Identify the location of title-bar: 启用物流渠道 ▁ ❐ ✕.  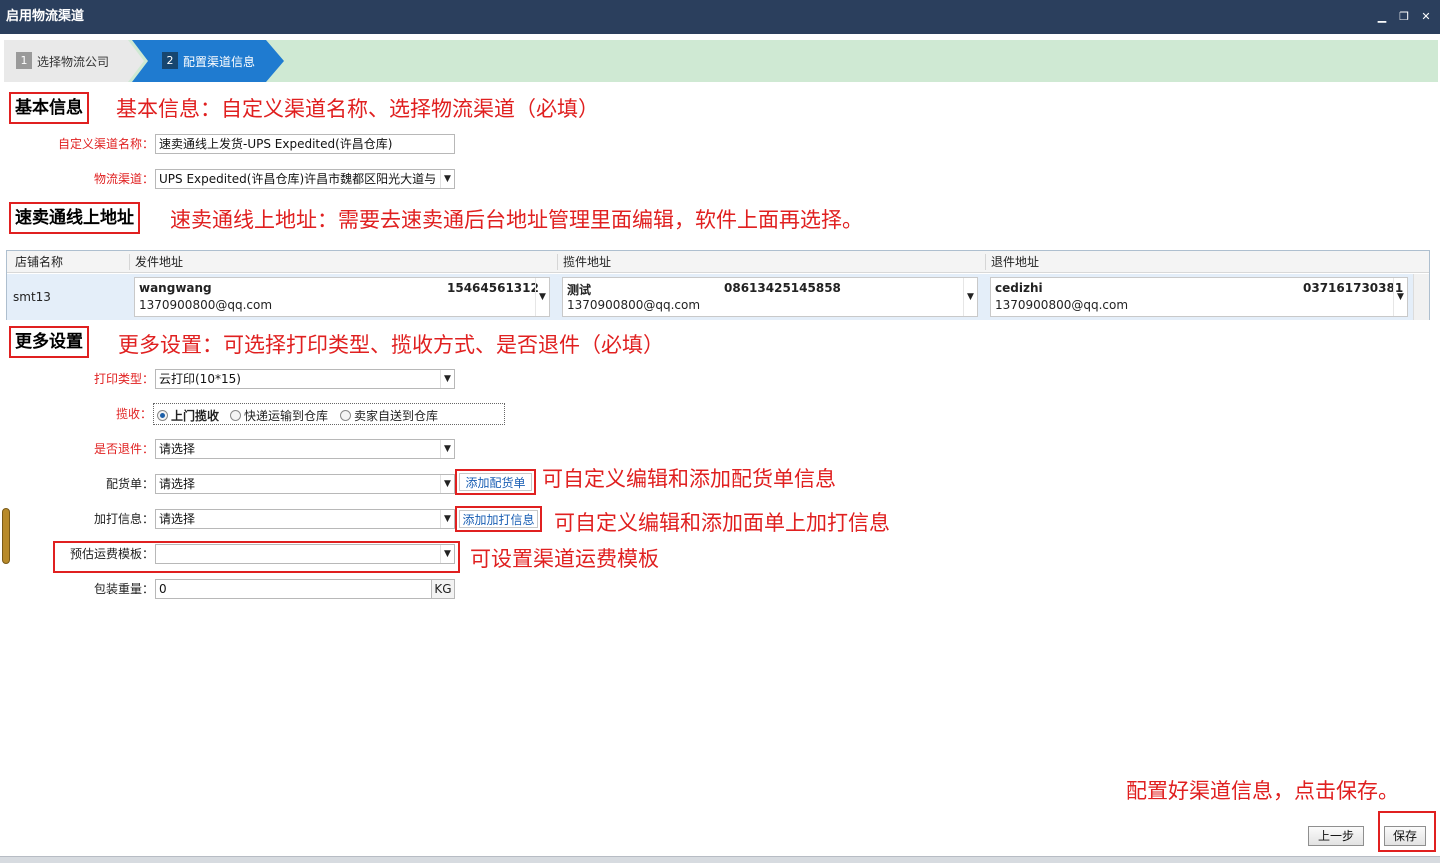
(720, 17).